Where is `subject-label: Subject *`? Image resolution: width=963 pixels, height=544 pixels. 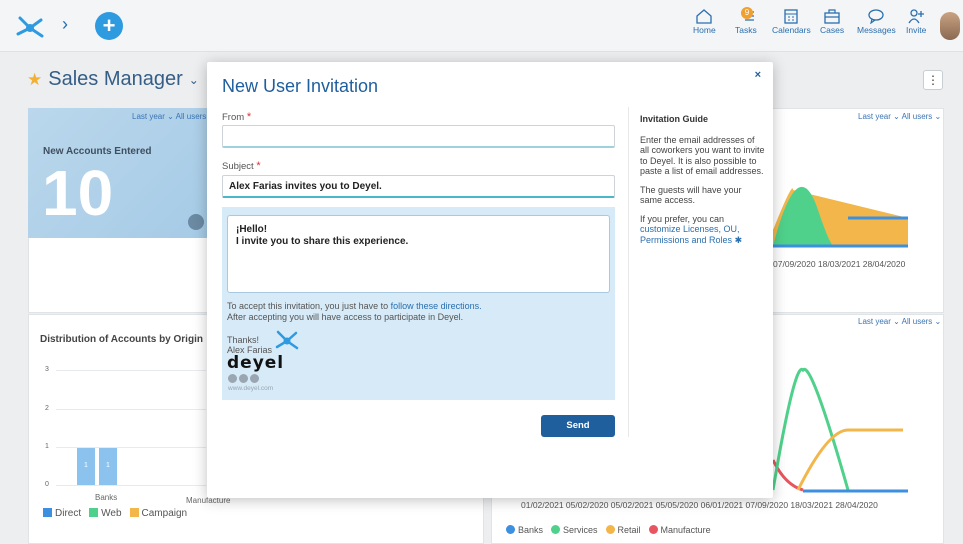
subject-label: Subject * is located at coordinates (241, 166).